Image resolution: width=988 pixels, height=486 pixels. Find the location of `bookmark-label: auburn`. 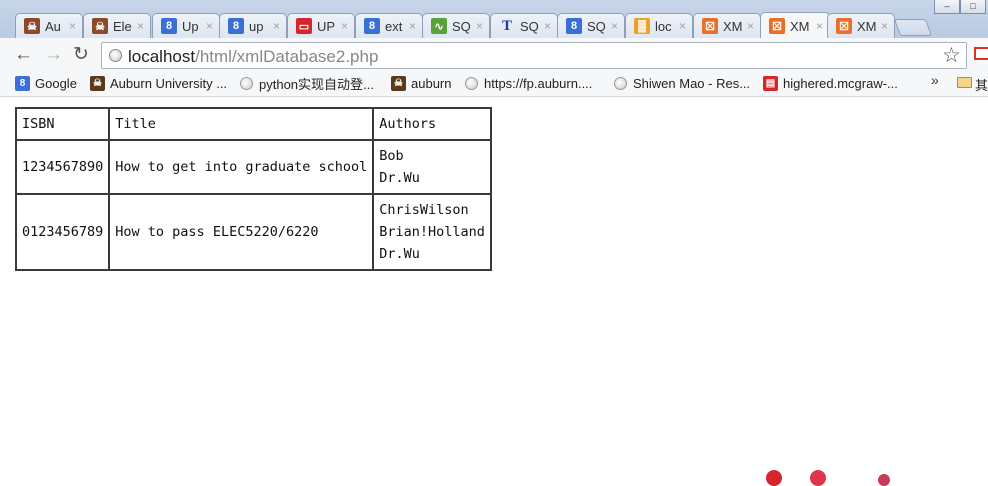

bookmark-label: auburn is located at coordinates (431, 83).